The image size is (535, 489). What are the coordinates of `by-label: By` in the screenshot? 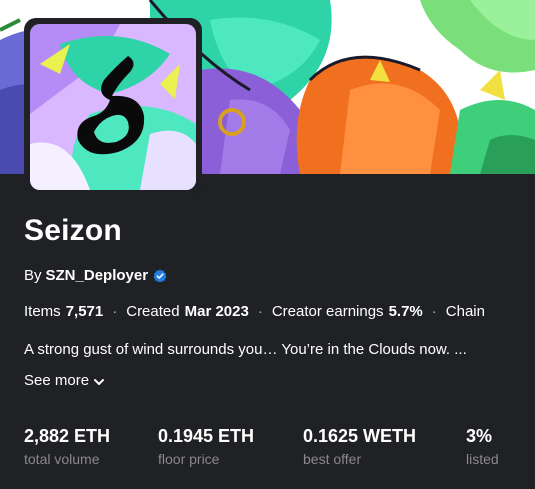 It's located at (33, 275).